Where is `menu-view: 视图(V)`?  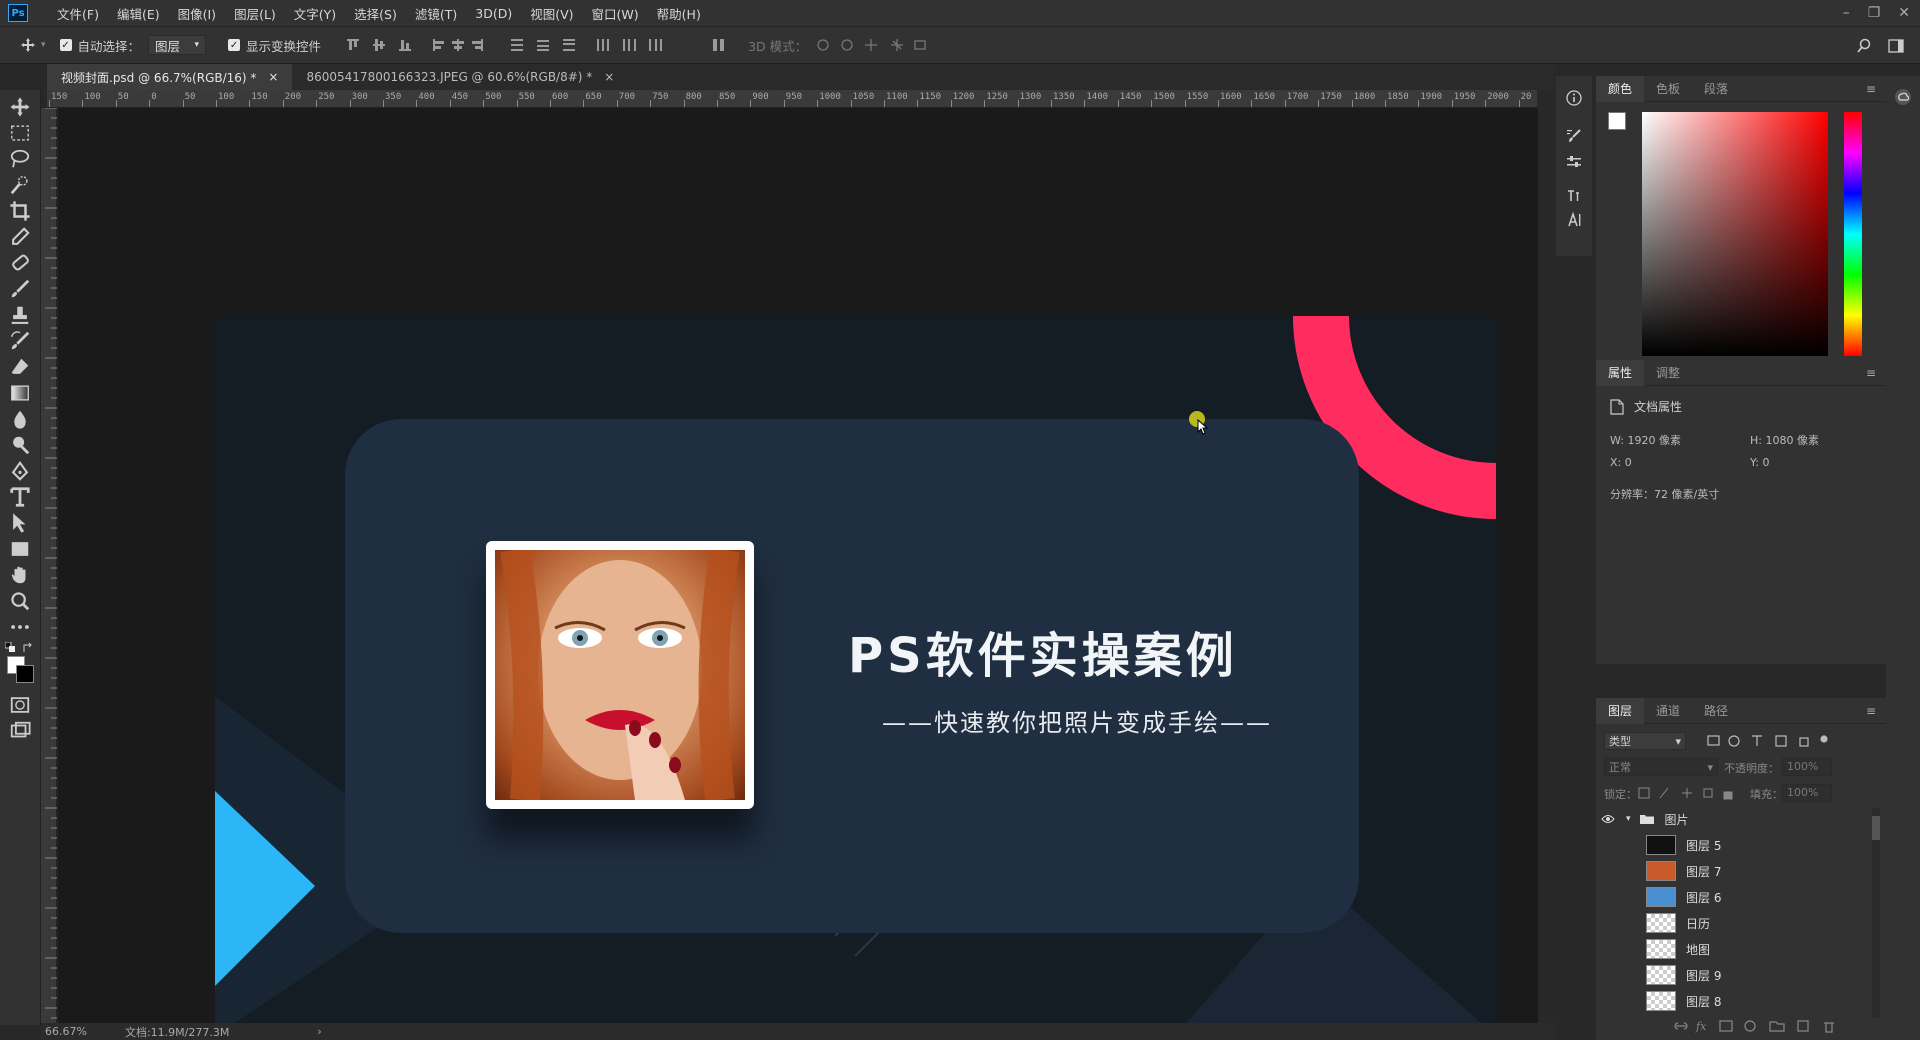 menu-view: 视图(V) is located at coordinates (551, 13).